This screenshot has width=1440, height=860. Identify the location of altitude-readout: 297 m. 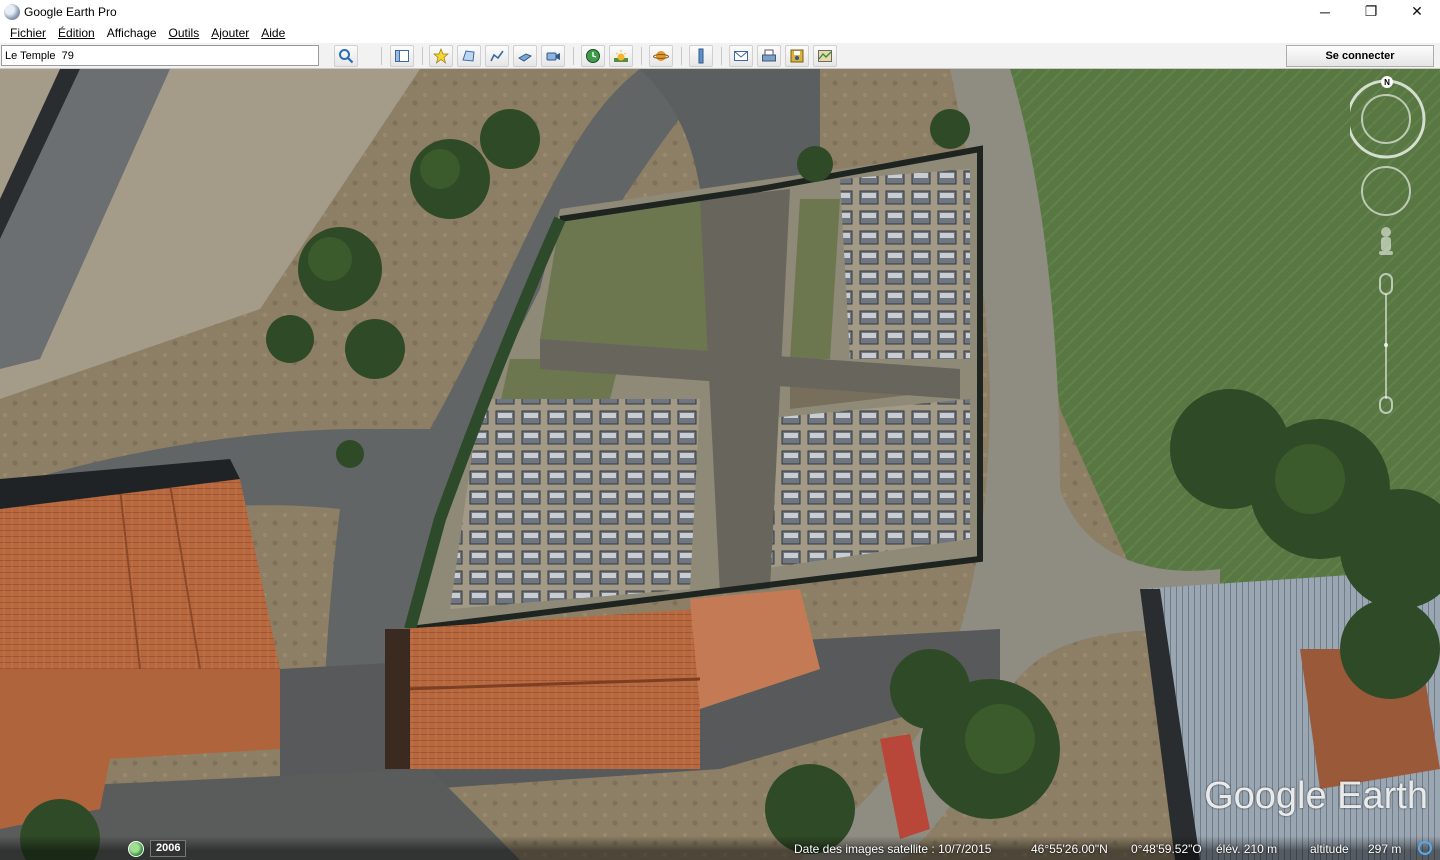
(1385, 849).